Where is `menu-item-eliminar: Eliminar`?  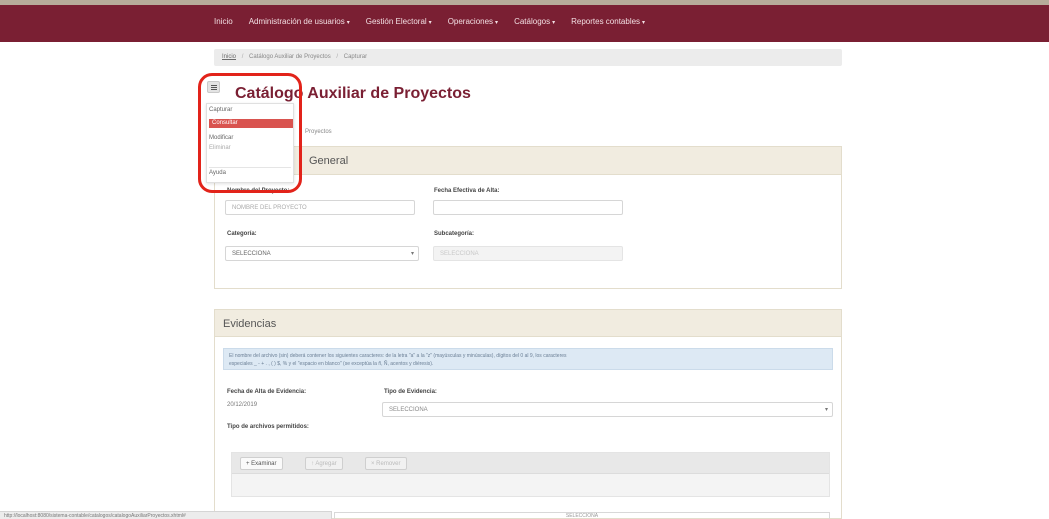
menu-item-eliminar: Eliminar is located at coordinates (220, 148).